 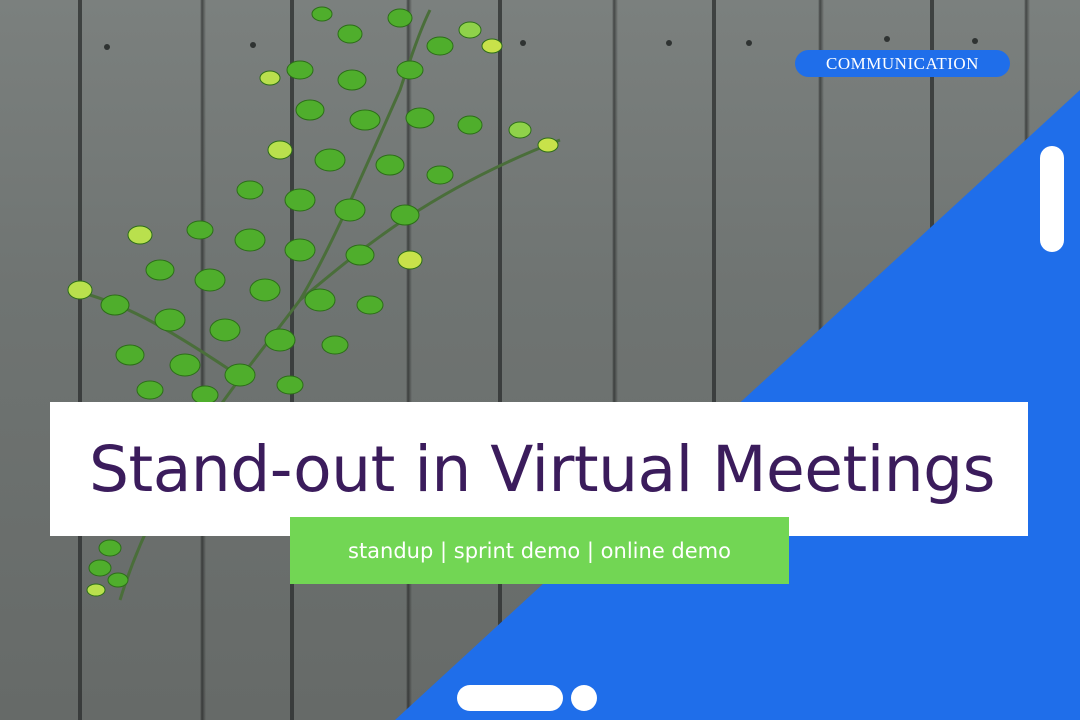 I want to click on subtitle-bar: standup | sprint demo | online demo, so click(x=539, y=550).